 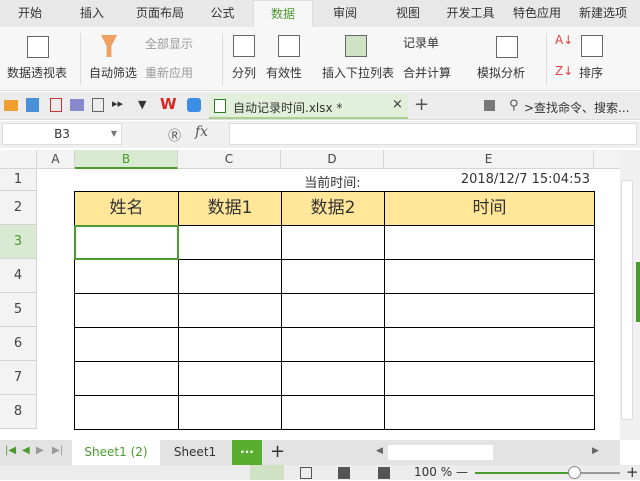 What do you see at coordinates (127, 209) in the screenshot?
I see `header-name: 姓名` at bounding box center [127, 209].